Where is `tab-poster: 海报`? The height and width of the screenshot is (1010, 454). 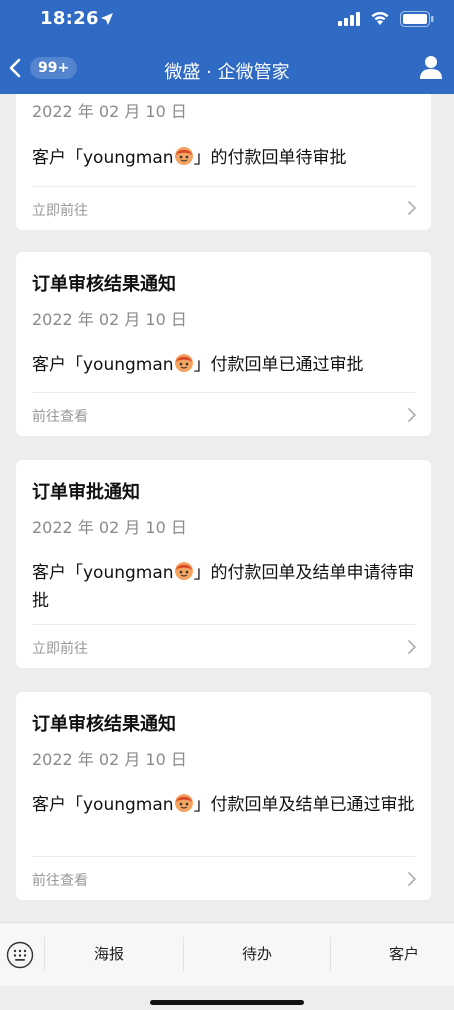 tab-poster: 海报 is located at coordinates (109, 953).